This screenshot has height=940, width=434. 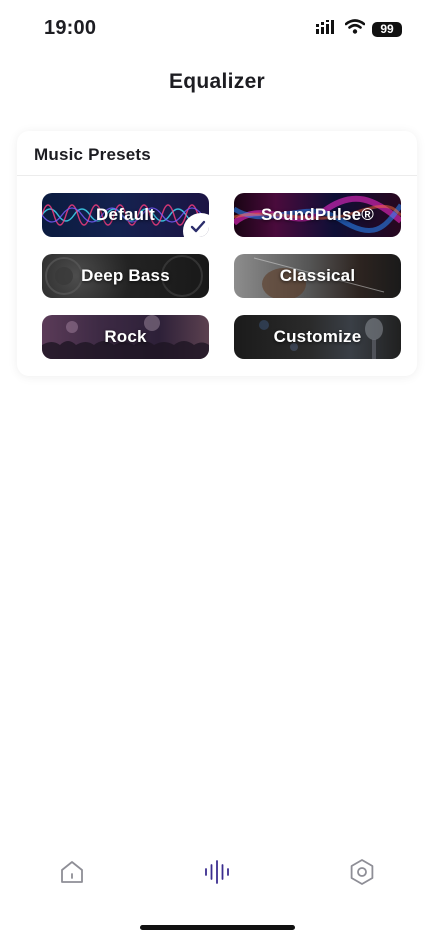 What do you see at coordinates (217, 175) in the screenshot?
I see `divider` at bounding box center [217, 175].